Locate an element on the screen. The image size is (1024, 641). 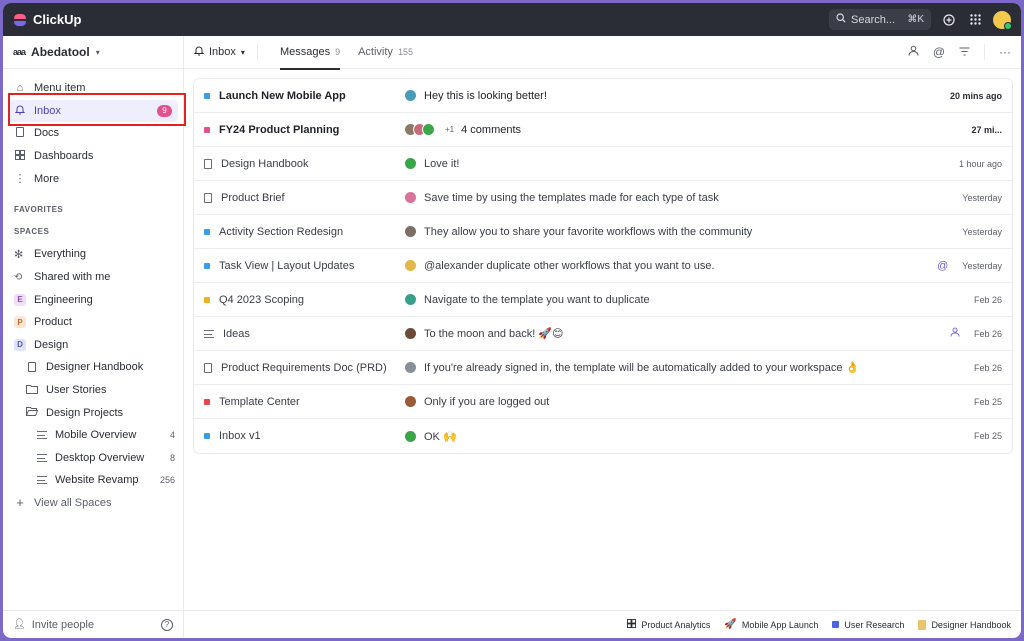
row-title: Product Brief is located at coordinates (253, 197).